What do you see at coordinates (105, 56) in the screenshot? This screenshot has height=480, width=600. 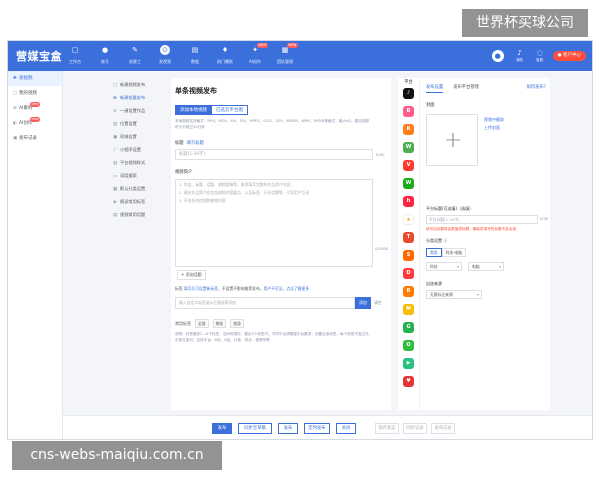 I see `nav-item: ● 账号` at bounding box center [105, 56].